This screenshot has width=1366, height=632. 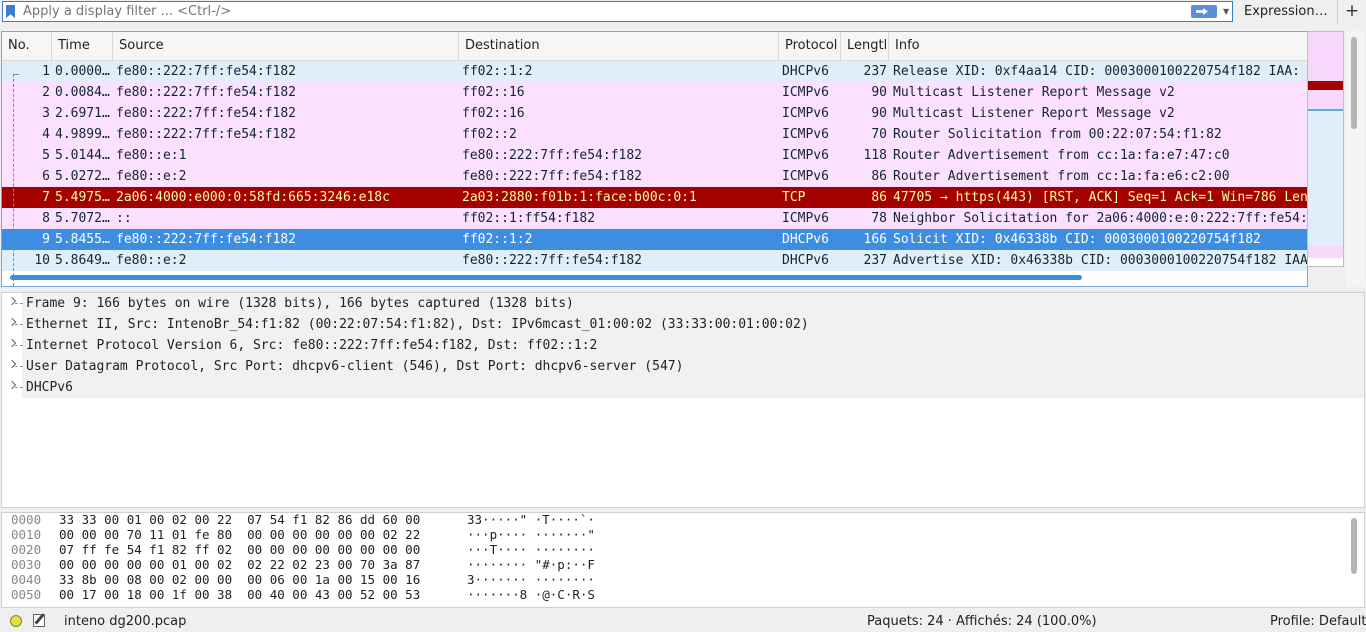 What do you see at coordinates (1325, 178) in the screenshot?
I see `minimap-dhcpv6-segment` at bounding box center [1325, 178].